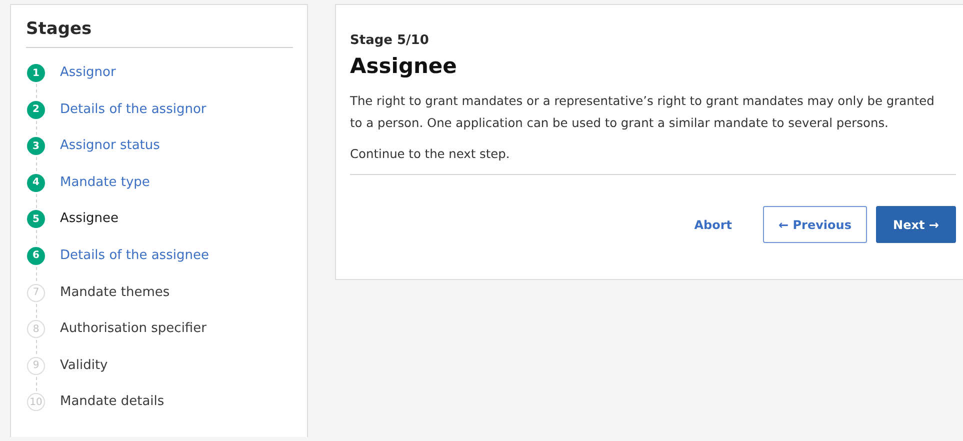 Image resolution: width=963 pixels, height=441 pixels. I want to click on step-number: 1, so click(36, 73).